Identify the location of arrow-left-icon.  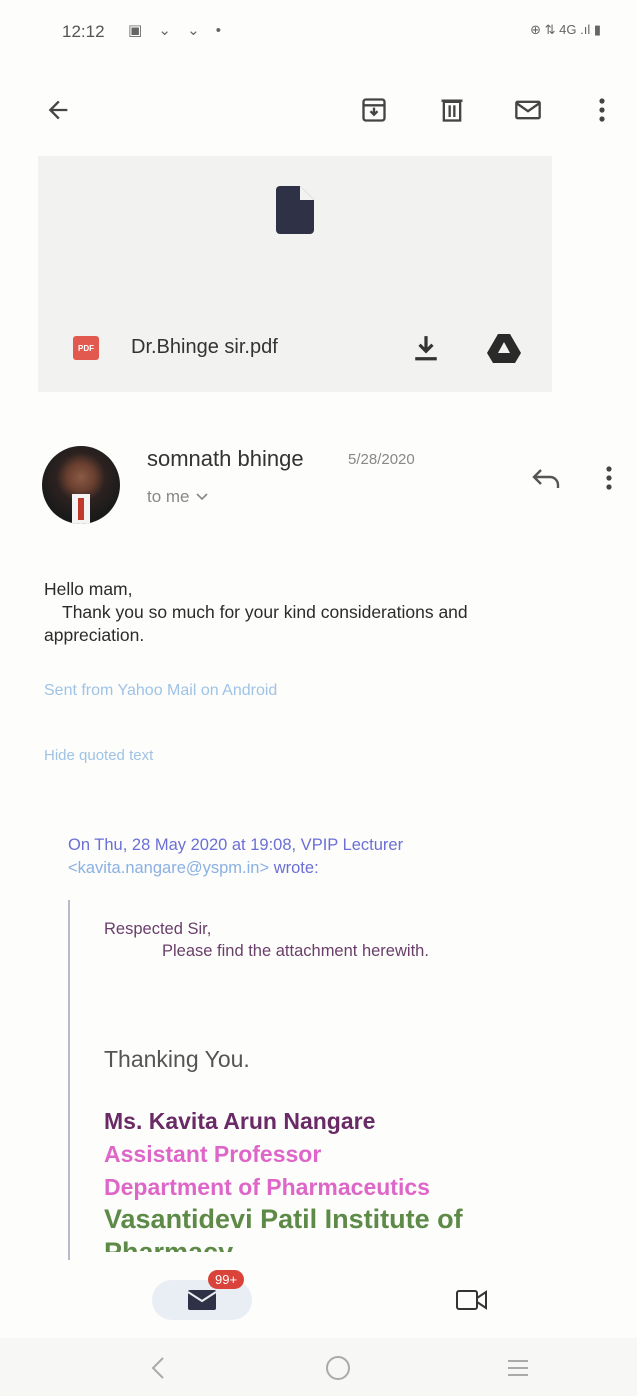
(58, 110).